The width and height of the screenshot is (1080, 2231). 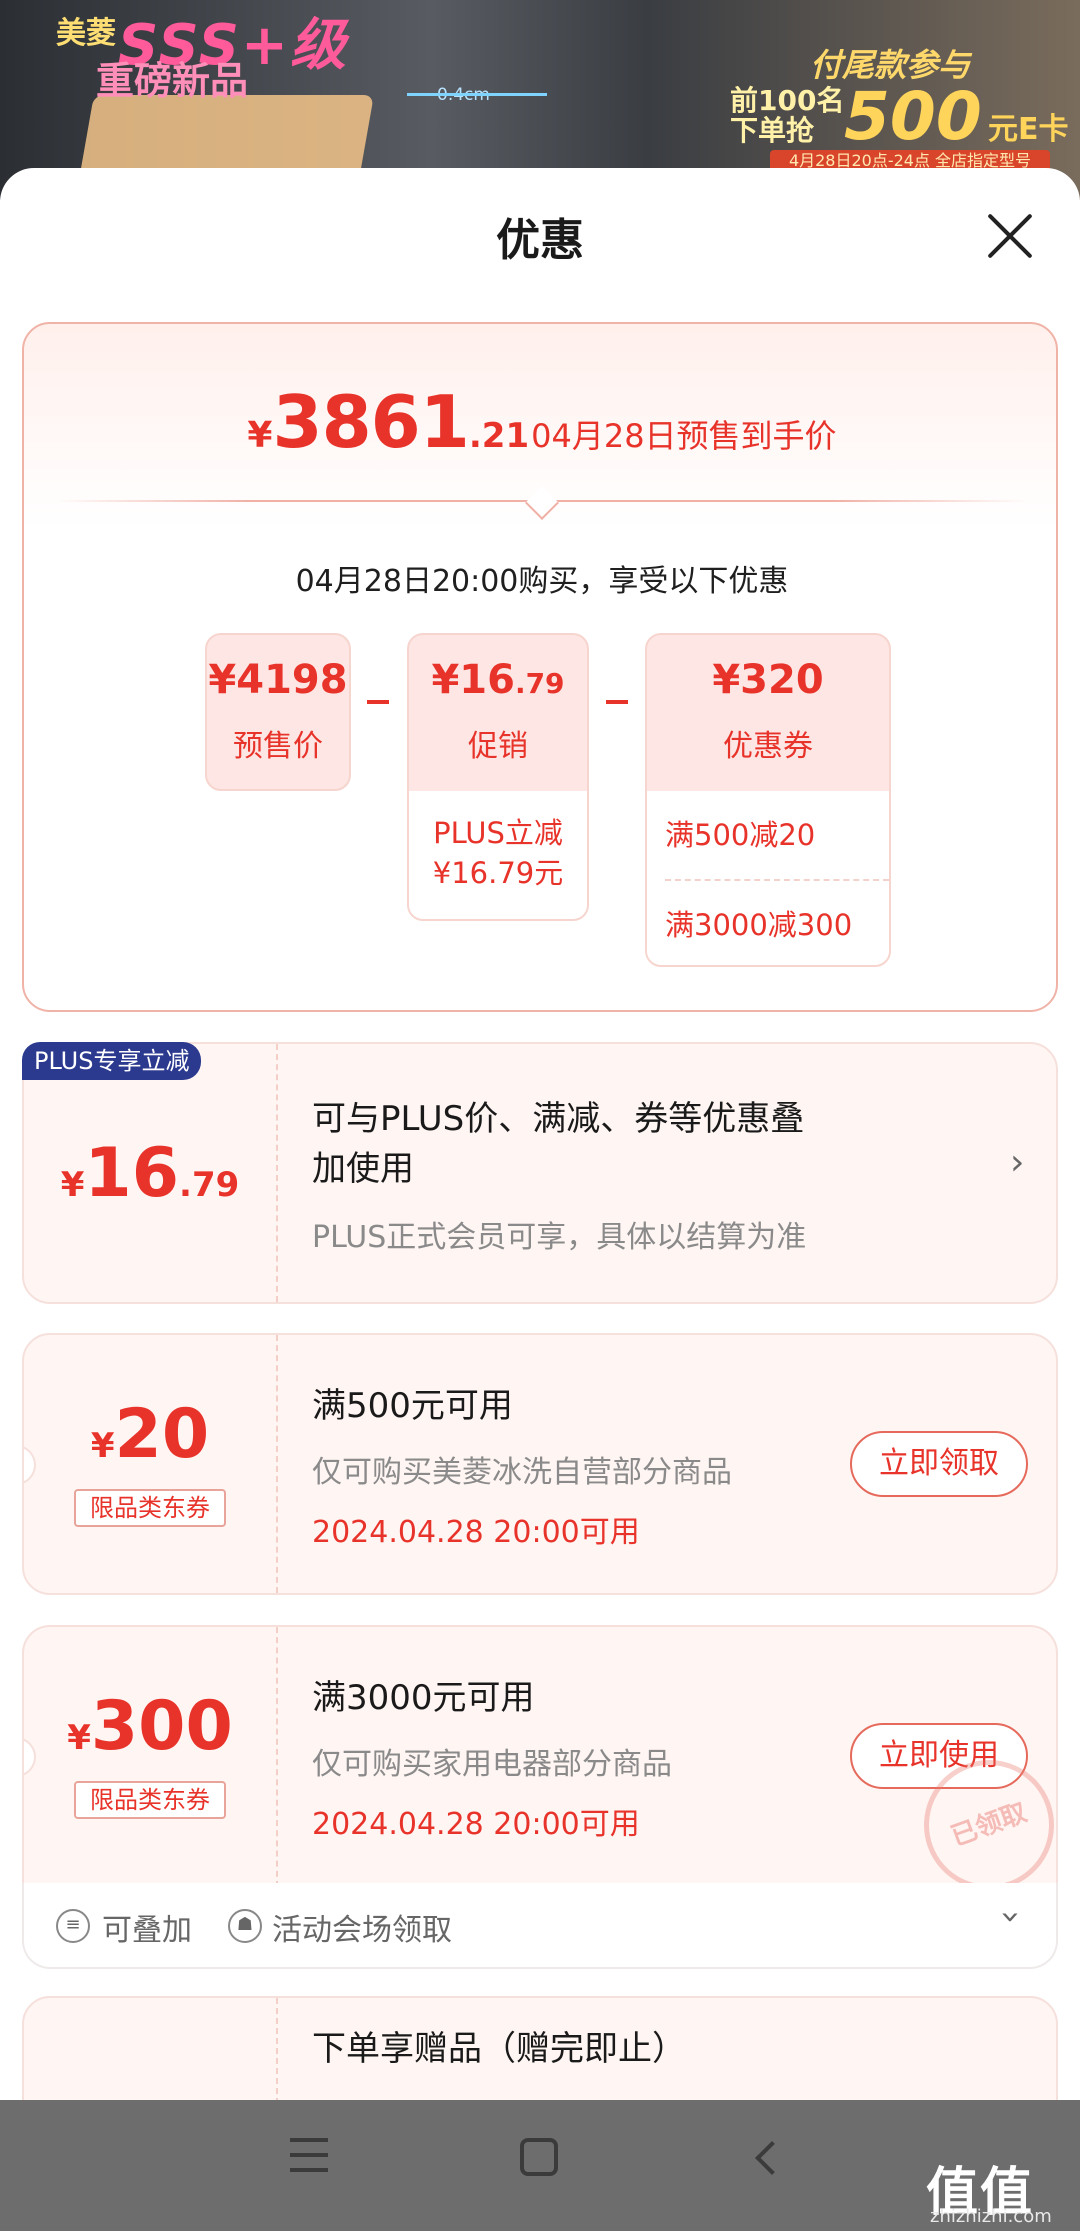 What do you see at coordinates (540, 240) in the screenshot?
I see `sheet-title: 优惠` at bounding box center [540, 240].